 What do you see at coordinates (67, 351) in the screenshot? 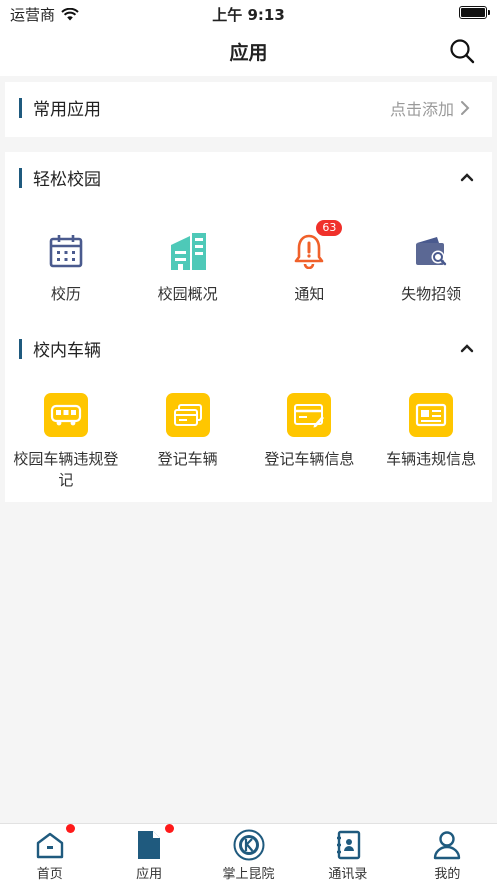
I see `section-title: 校内车辆` at bounding box center [67, 351].